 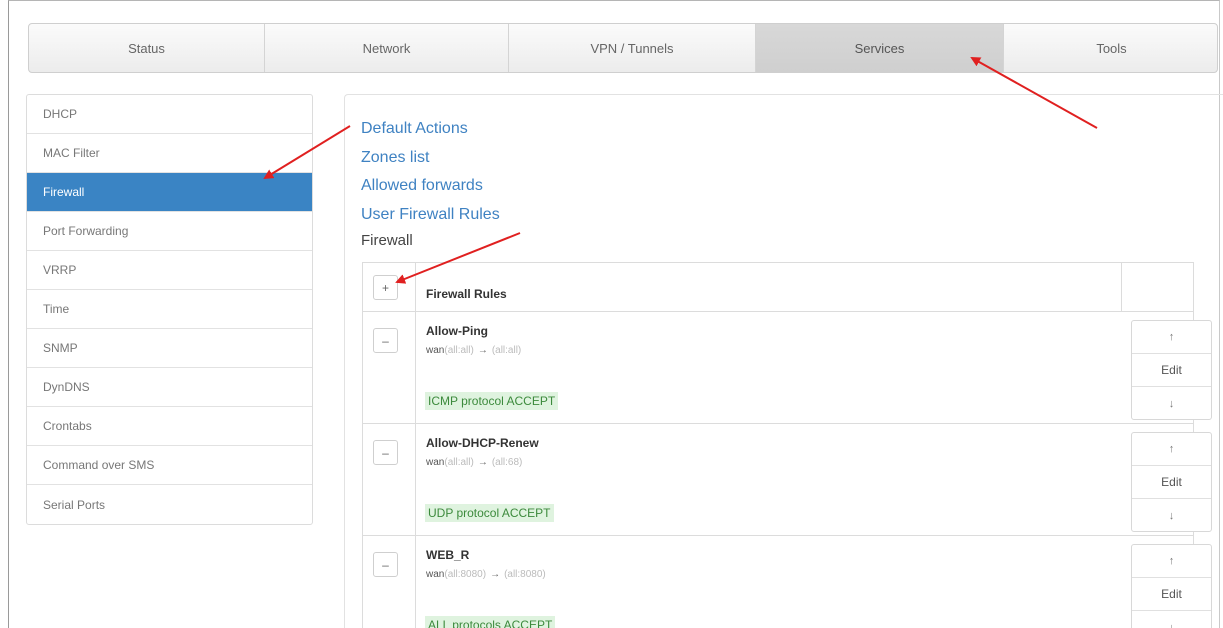 I want to click on section-title: Firewall, so click(x=387, y=240).